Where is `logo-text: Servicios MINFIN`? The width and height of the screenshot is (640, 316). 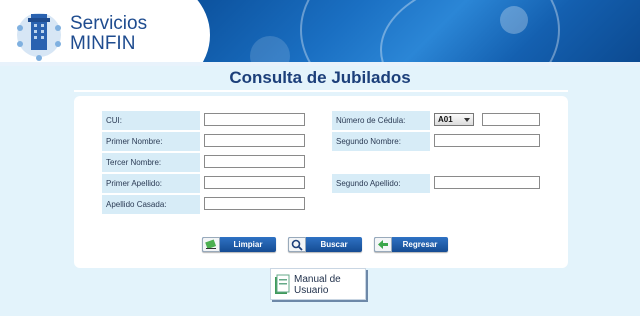
logo-text: Servicios MINFIN is located at coordinates (108, 34).